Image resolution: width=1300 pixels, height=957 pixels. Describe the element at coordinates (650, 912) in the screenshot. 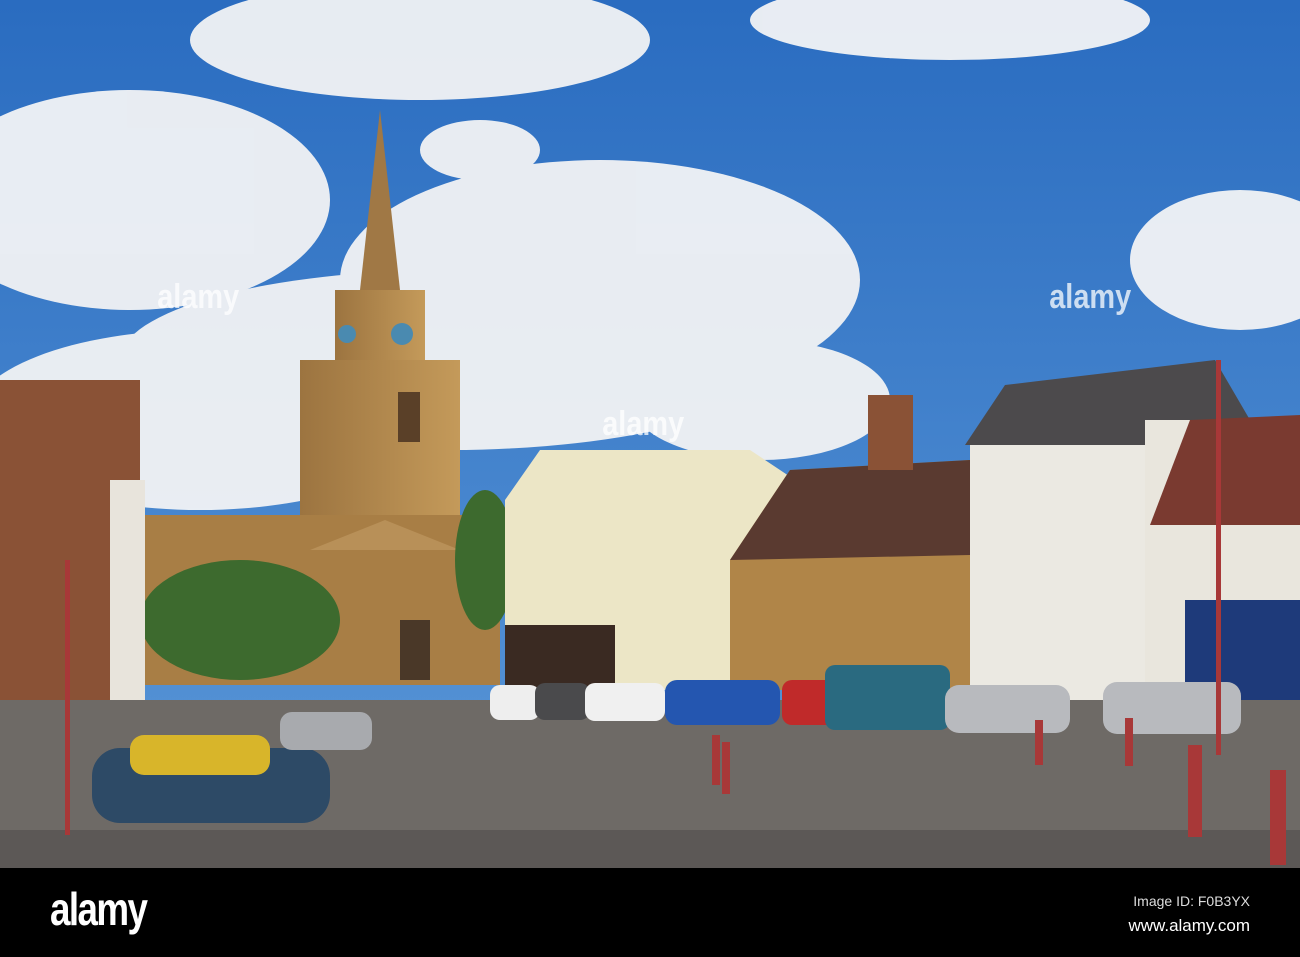

I see `footer-bar: alamy Image ID: F0B3YX www.alamy.com` at that location.